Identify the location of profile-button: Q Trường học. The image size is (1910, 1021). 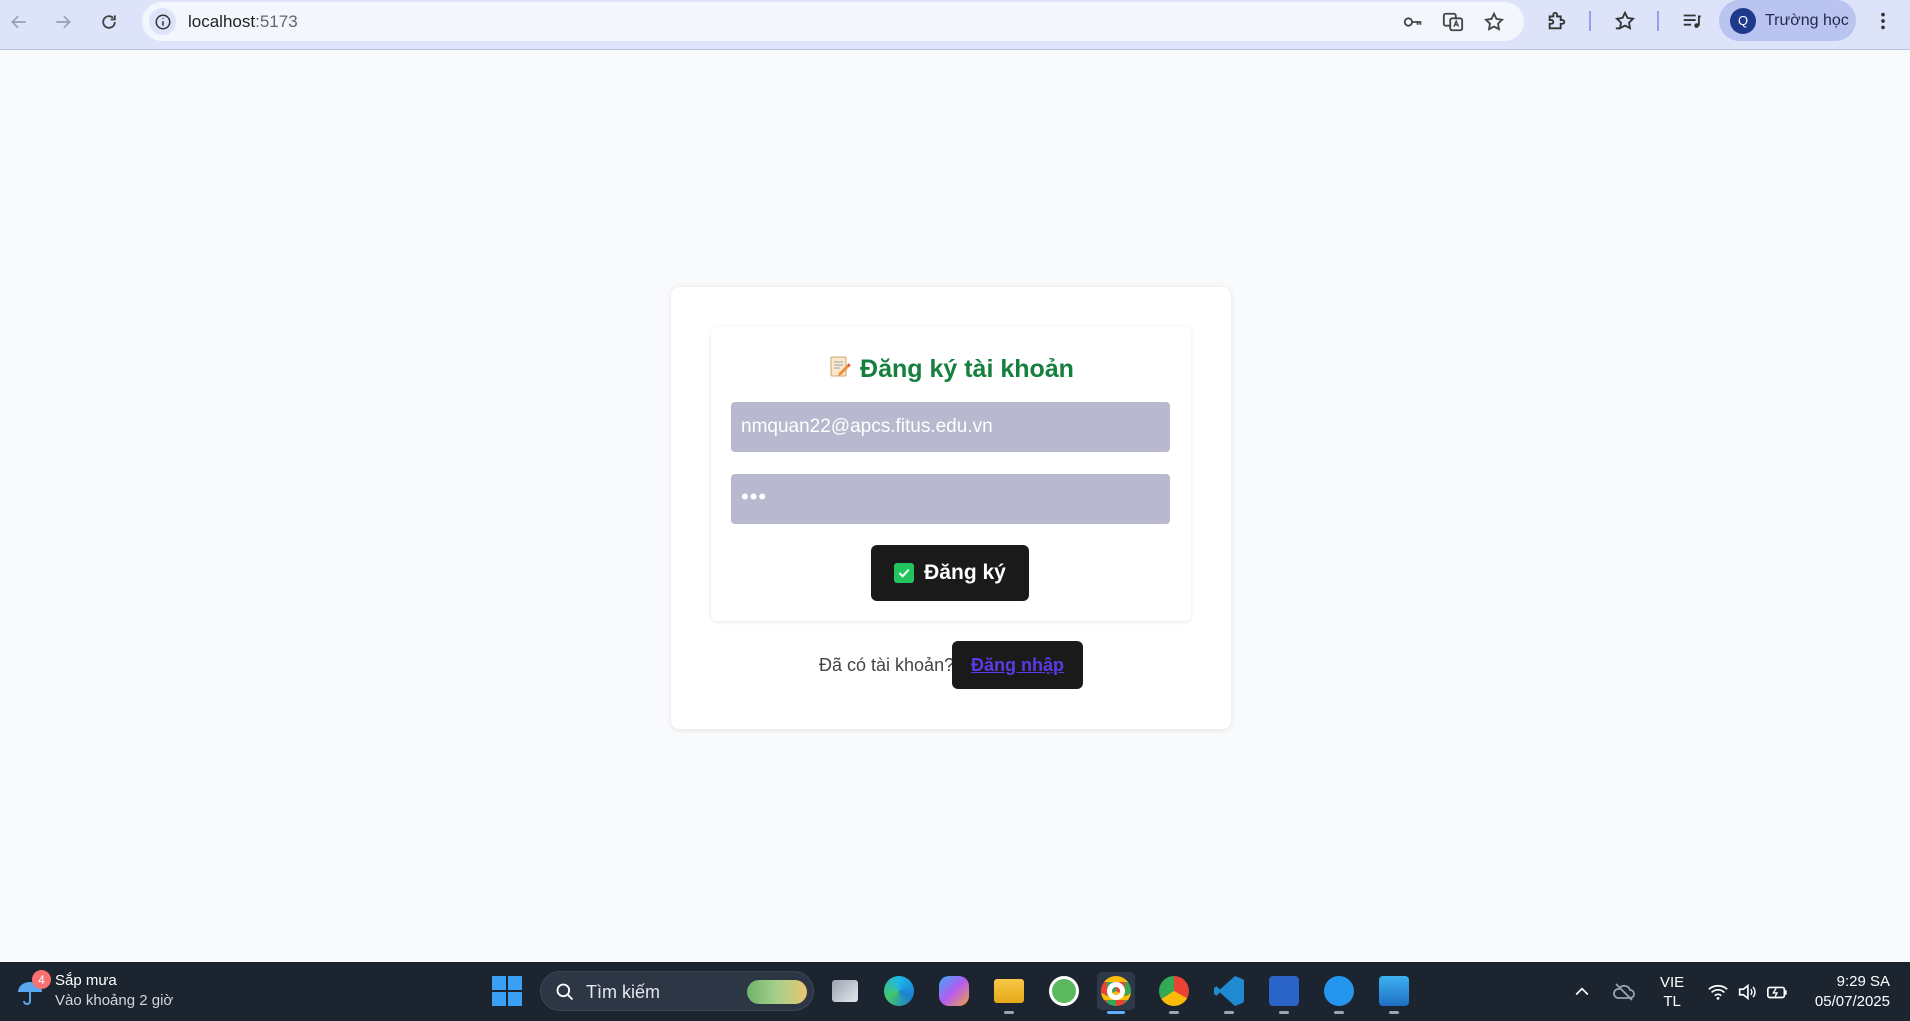
(1787, 20).